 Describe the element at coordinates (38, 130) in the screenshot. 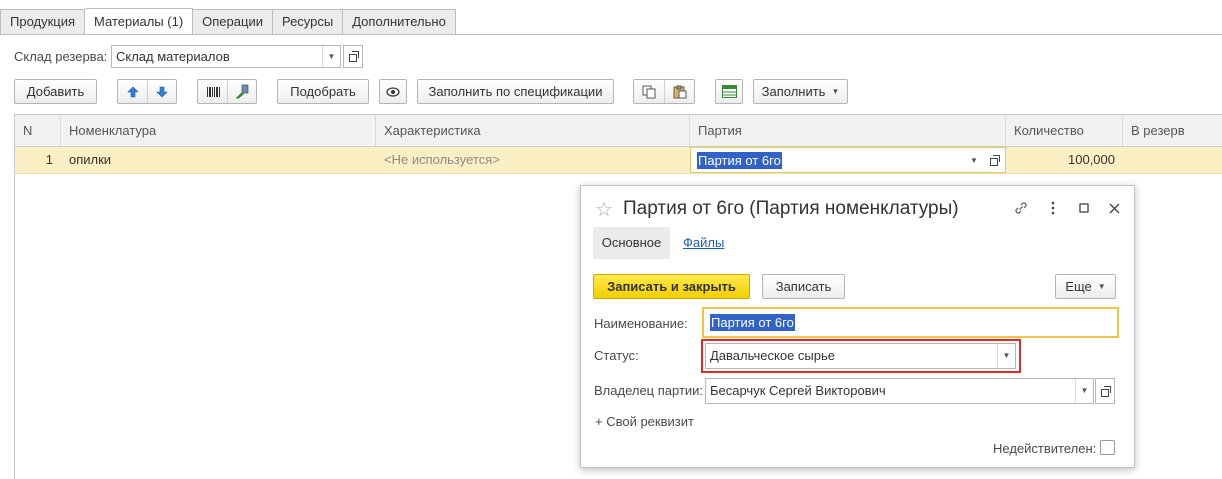

I see `col-number: N` at that location.